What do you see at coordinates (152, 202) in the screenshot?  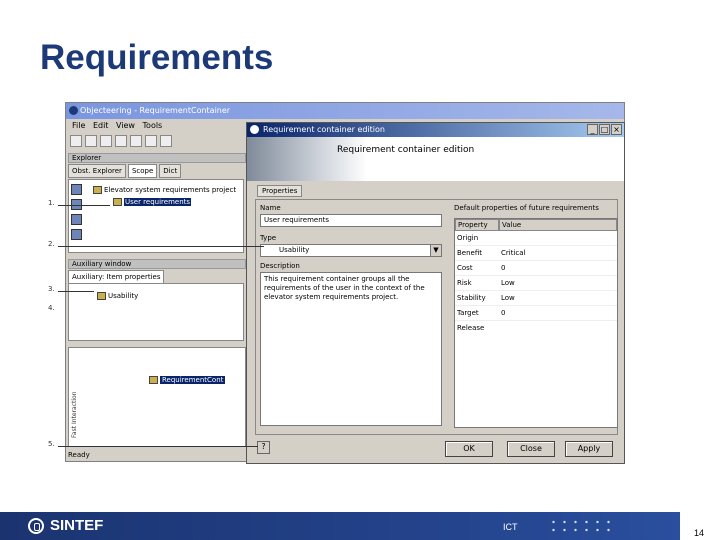 I see `tree-node-user-requirements: User requirements` at bounding box center [152, 202].